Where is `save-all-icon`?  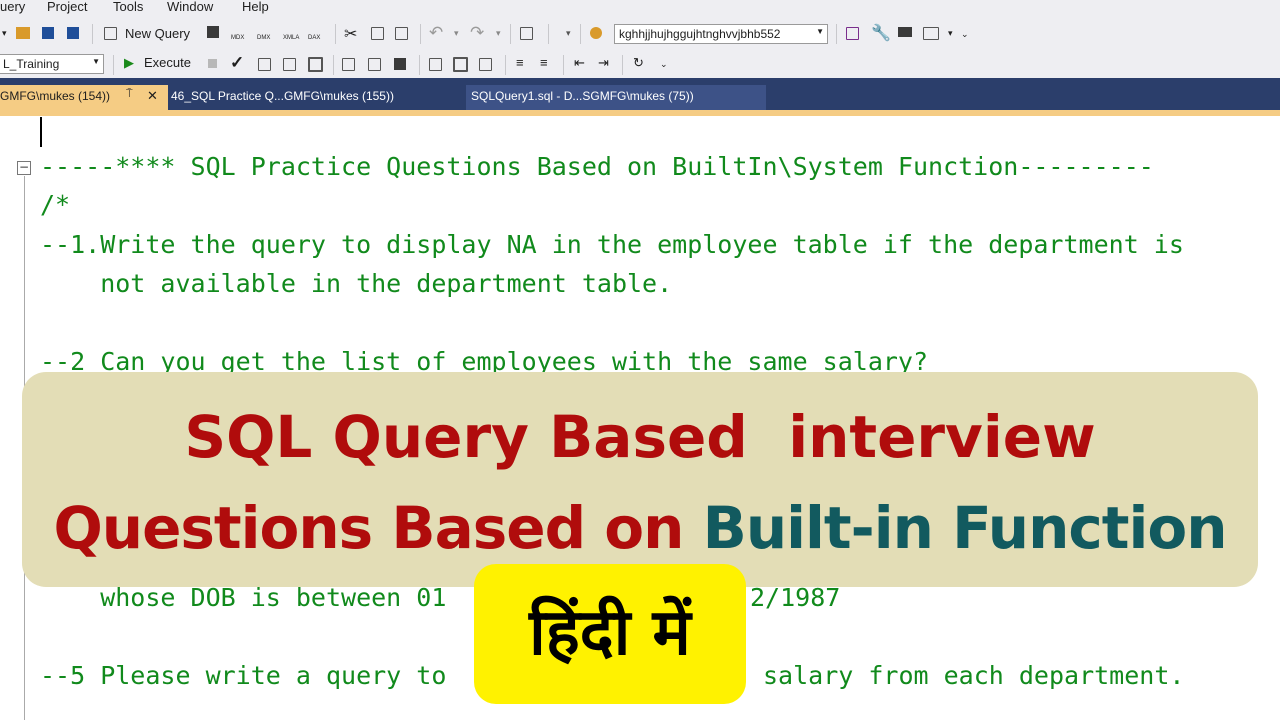
save-all-icon is located at coordinates (73, 33).